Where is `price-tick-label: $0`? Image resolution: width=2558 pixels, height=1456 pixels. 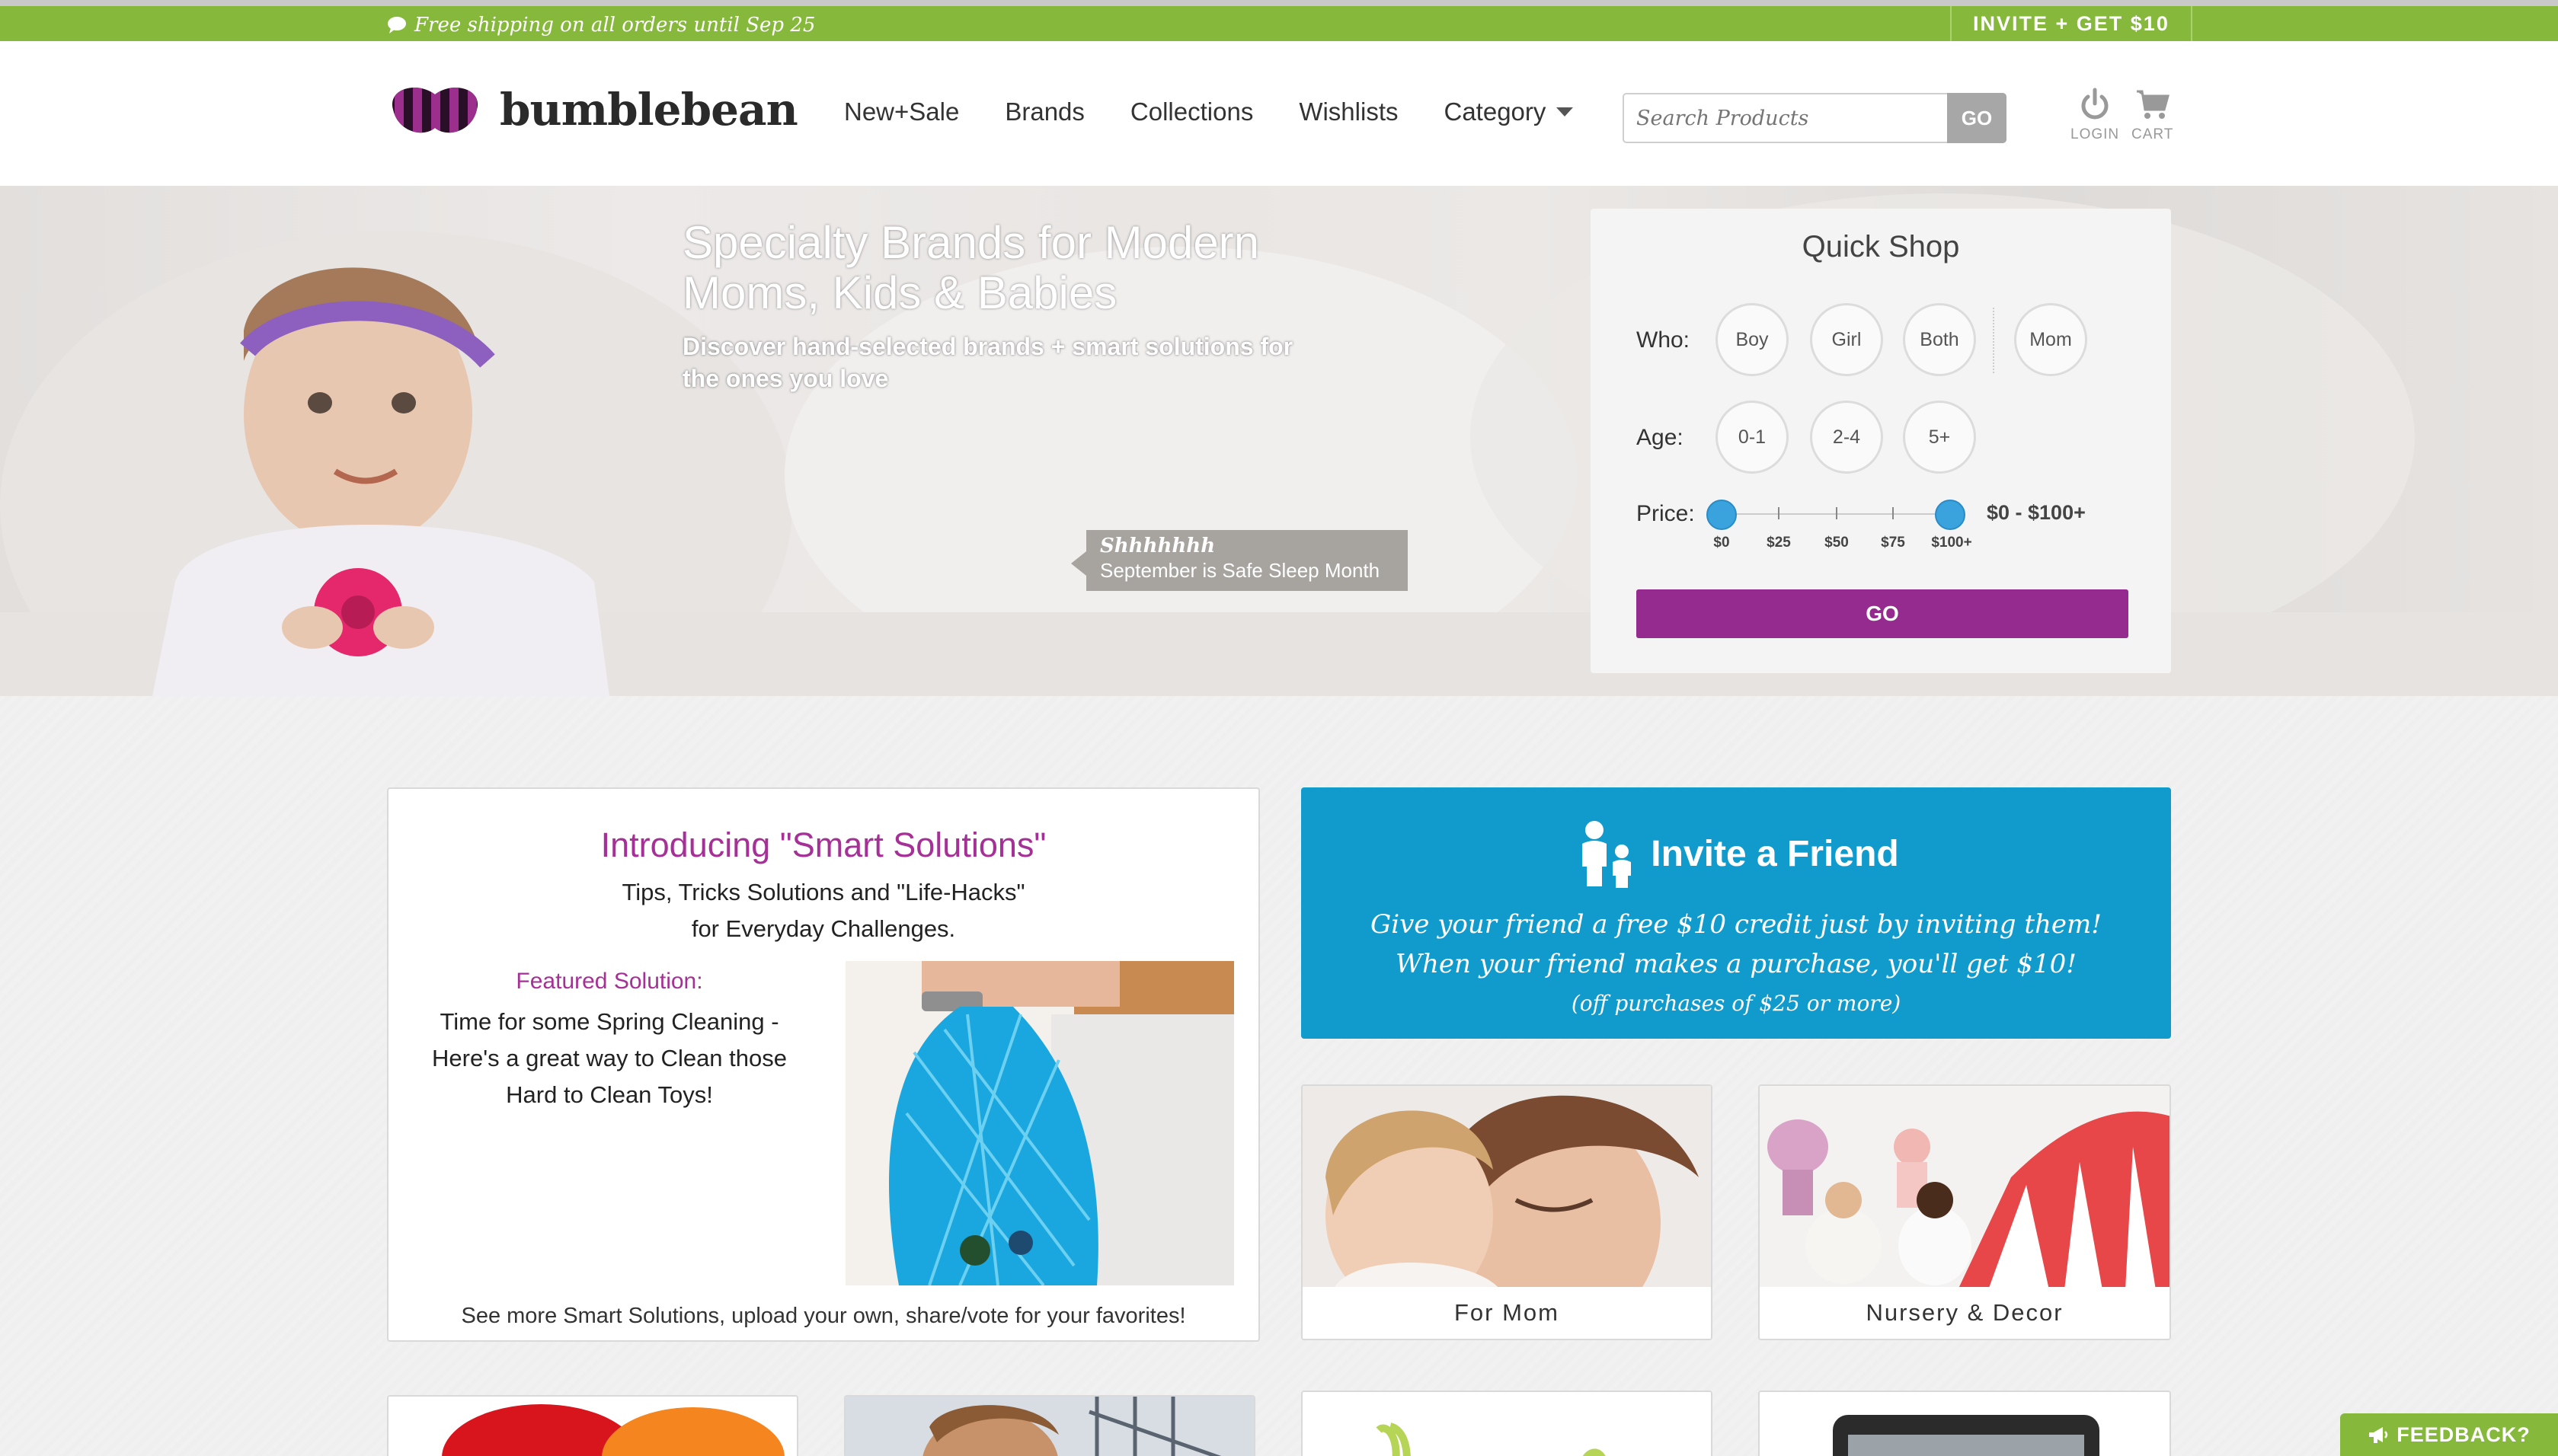 price-tick-label: $0 is located at coordinates (1721, 543).